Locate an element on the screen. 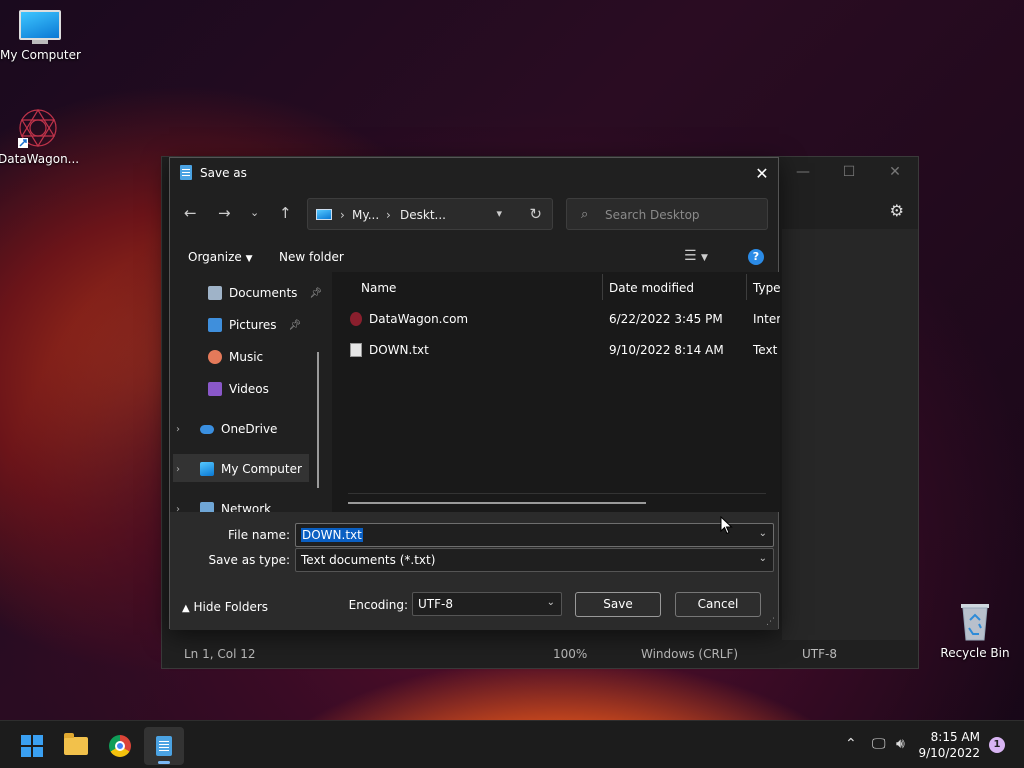 The image size is (1024, 768). file-name-input: DOWN.txt ⌄ is located at coordinates (534, 535).